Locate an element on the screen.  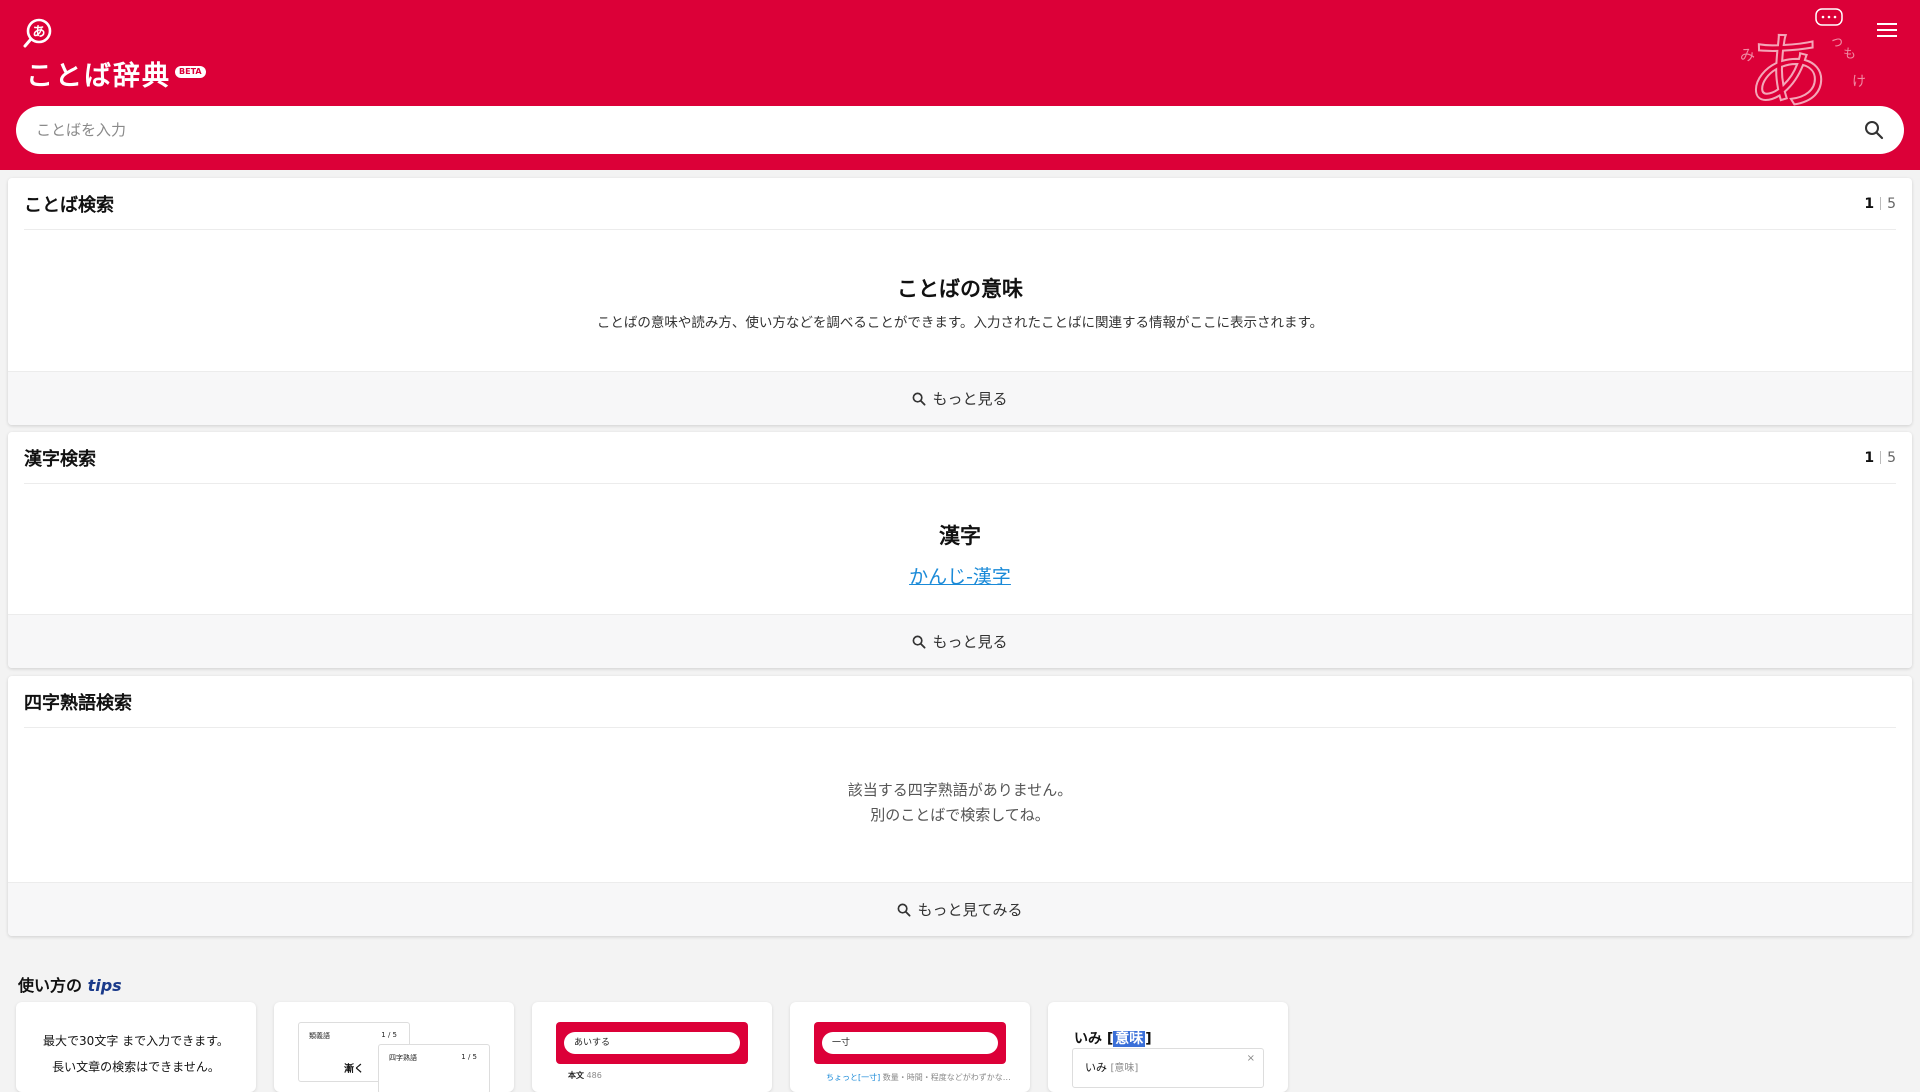
menu-icon is located at coordinates (1887, 30).